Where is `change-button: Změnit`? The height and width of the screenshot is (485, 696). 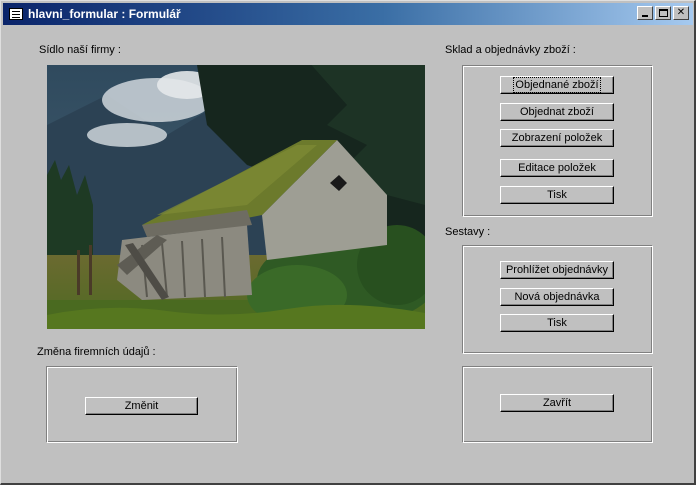 change-button: Změnit is located at coordinates (141, 406).